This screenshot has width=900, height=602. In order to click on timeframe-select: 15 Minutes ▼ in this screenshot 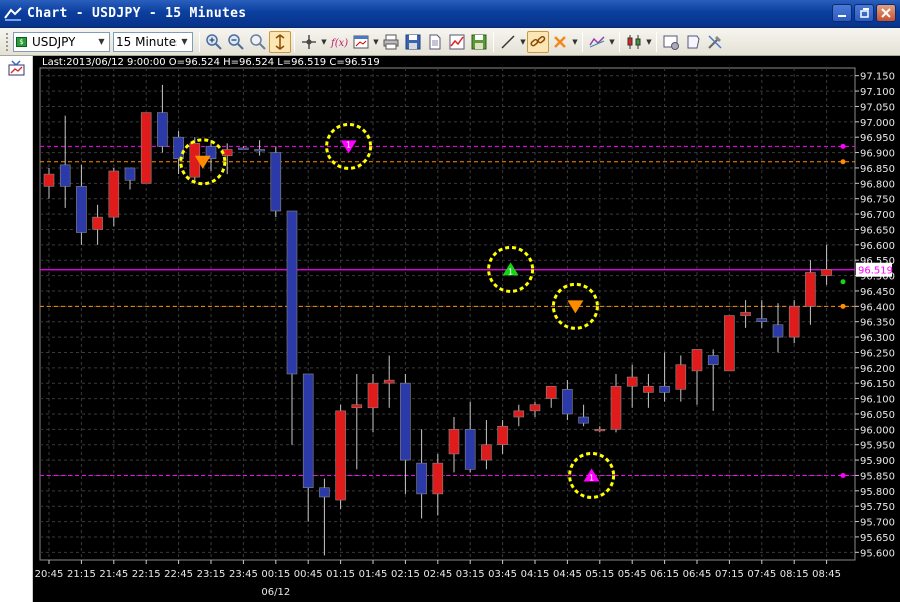, I will do `click(153, 41)`.